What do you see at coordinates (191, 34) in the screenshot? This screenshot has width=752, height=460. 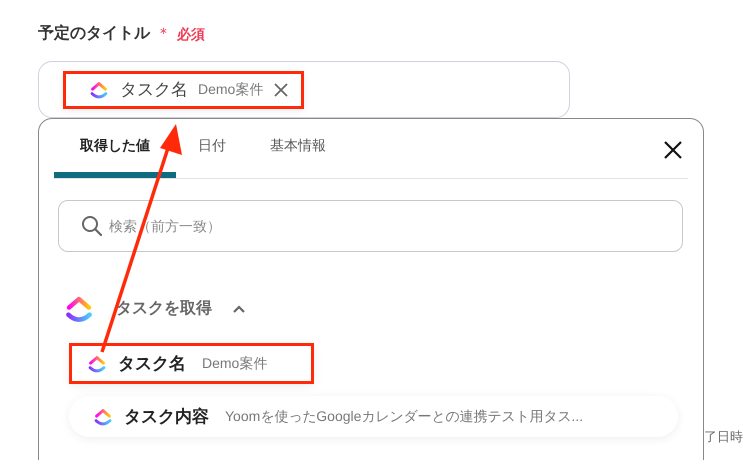 I see `required-label: 必須` at bounding box center [191, 34].